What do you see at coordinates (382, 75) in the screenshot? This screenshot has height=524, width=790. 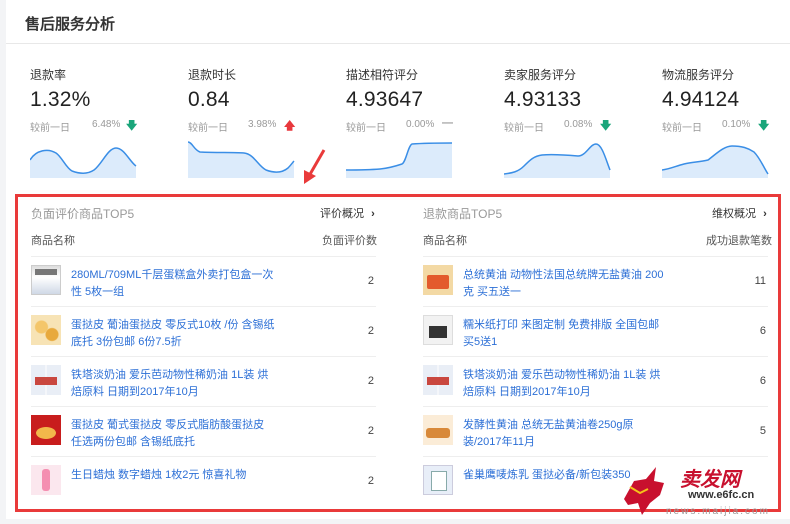 I see `metric-label: 描述相符评分` at bounding box center [382, 75].